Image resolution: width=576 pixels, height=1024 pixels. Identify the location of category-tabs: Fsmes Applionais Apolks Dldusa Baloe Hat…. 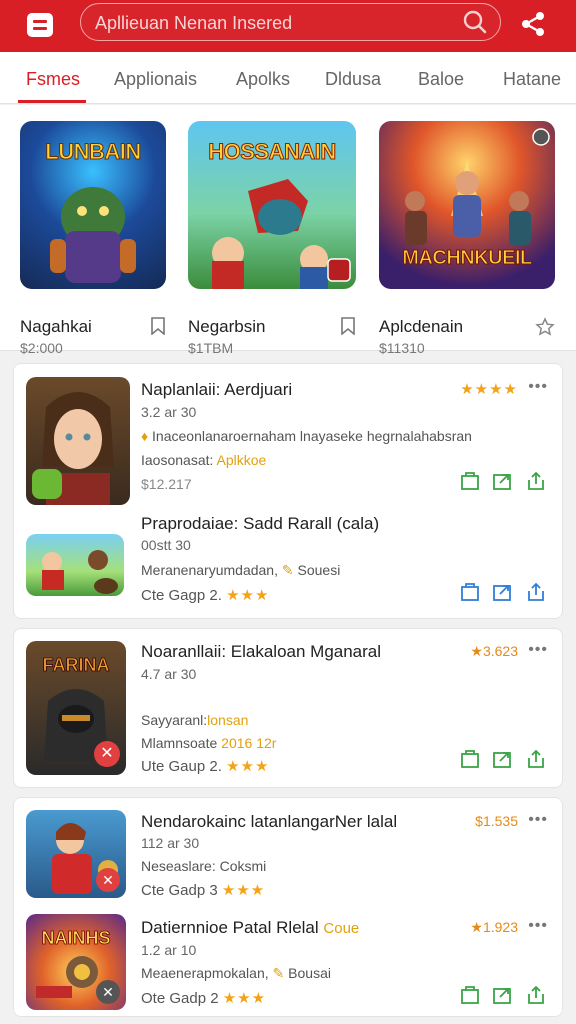
(288, 78).